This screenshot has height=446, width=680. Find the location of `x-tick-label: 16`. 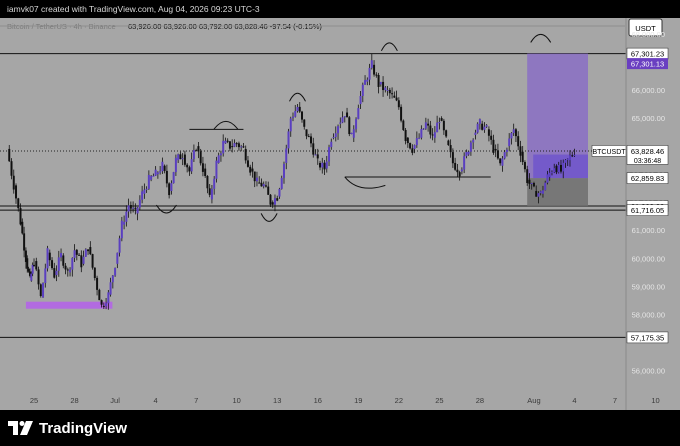

x-tick-label: 16 is located at coordinates (318, 400).